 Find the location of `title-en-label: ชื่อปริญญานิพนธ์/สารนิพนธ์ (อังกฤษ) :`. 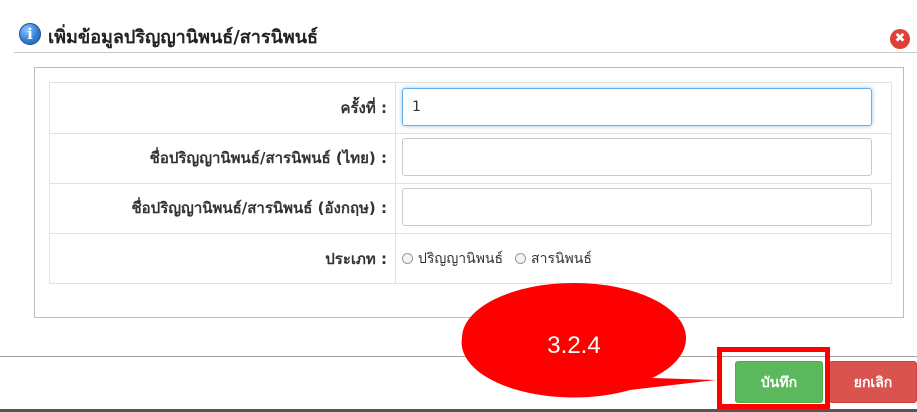

title-en-label: ชื่อปริญญานิพนธ์/สารนิพนธ์ (อังกฤษ) : is located at coordinates (259, 208).